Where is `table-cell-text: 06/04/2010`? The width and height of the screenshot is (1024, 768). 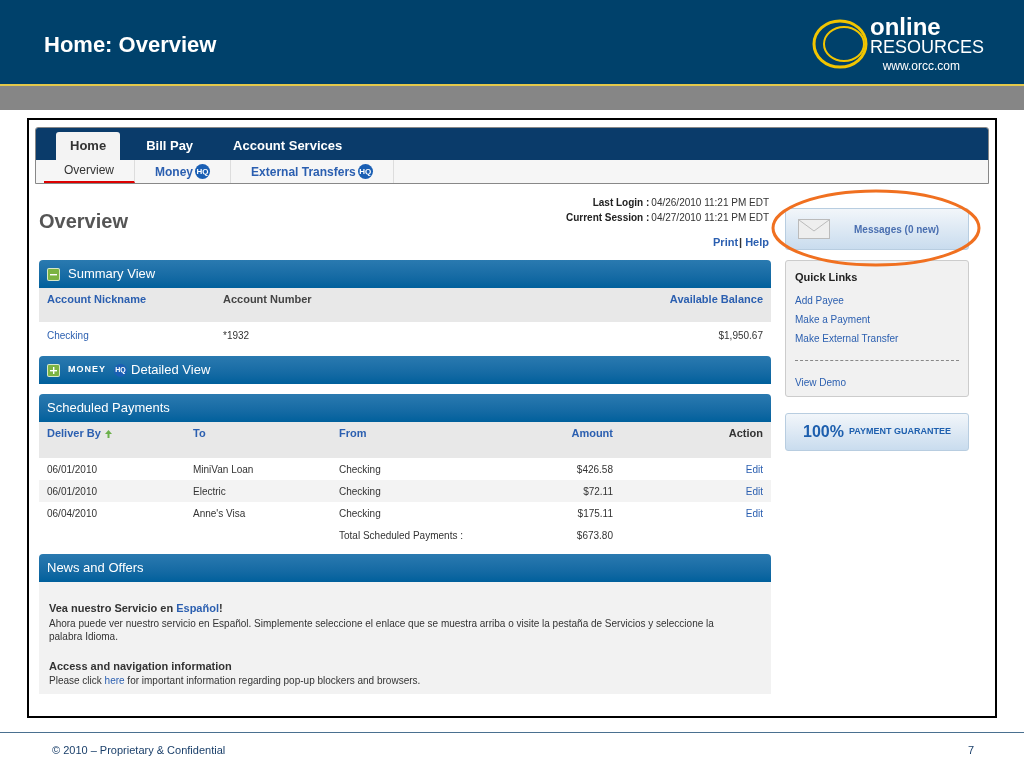
table-cell-text: 06/04/2010 is located at coordinates (73, 513).